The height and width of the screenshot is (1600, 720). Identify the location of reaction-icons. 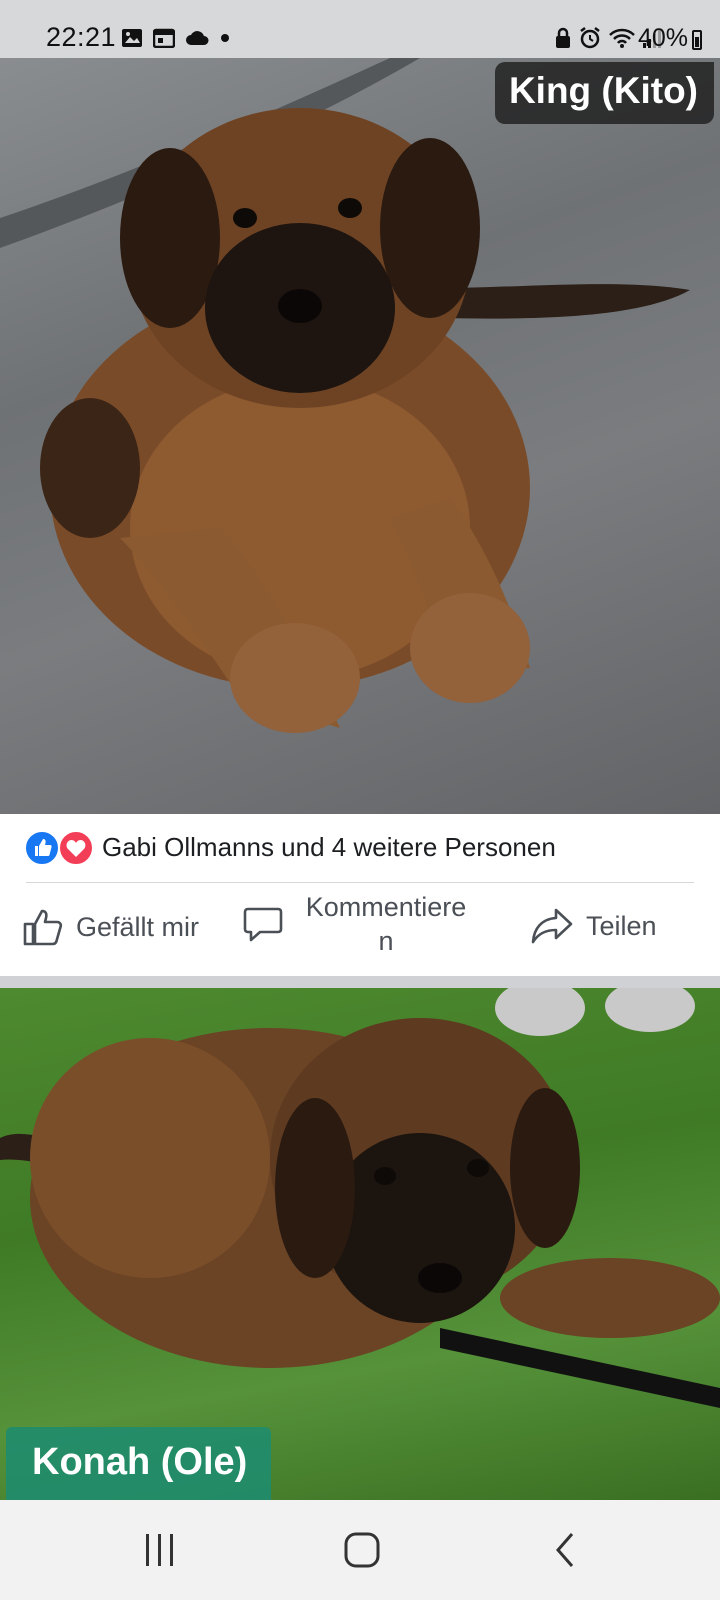
(59, 848).